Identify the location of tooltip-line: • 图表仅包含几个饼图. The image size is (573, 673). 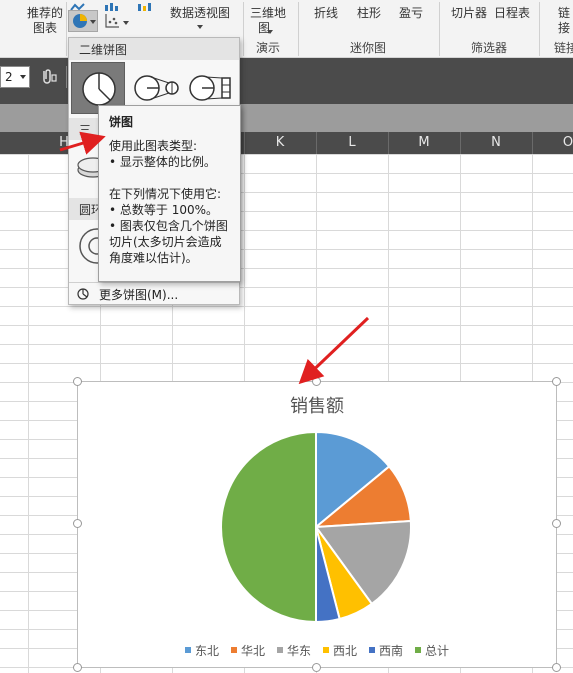
(168, 226).